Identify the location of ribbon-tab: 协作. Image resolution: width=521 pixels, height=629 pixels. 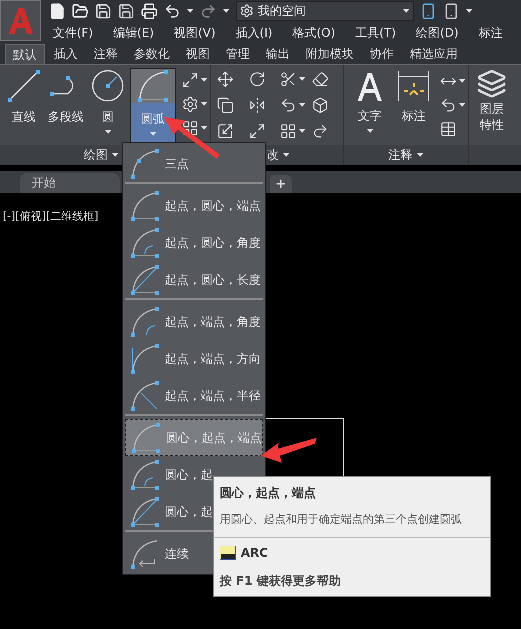
(382, 54).